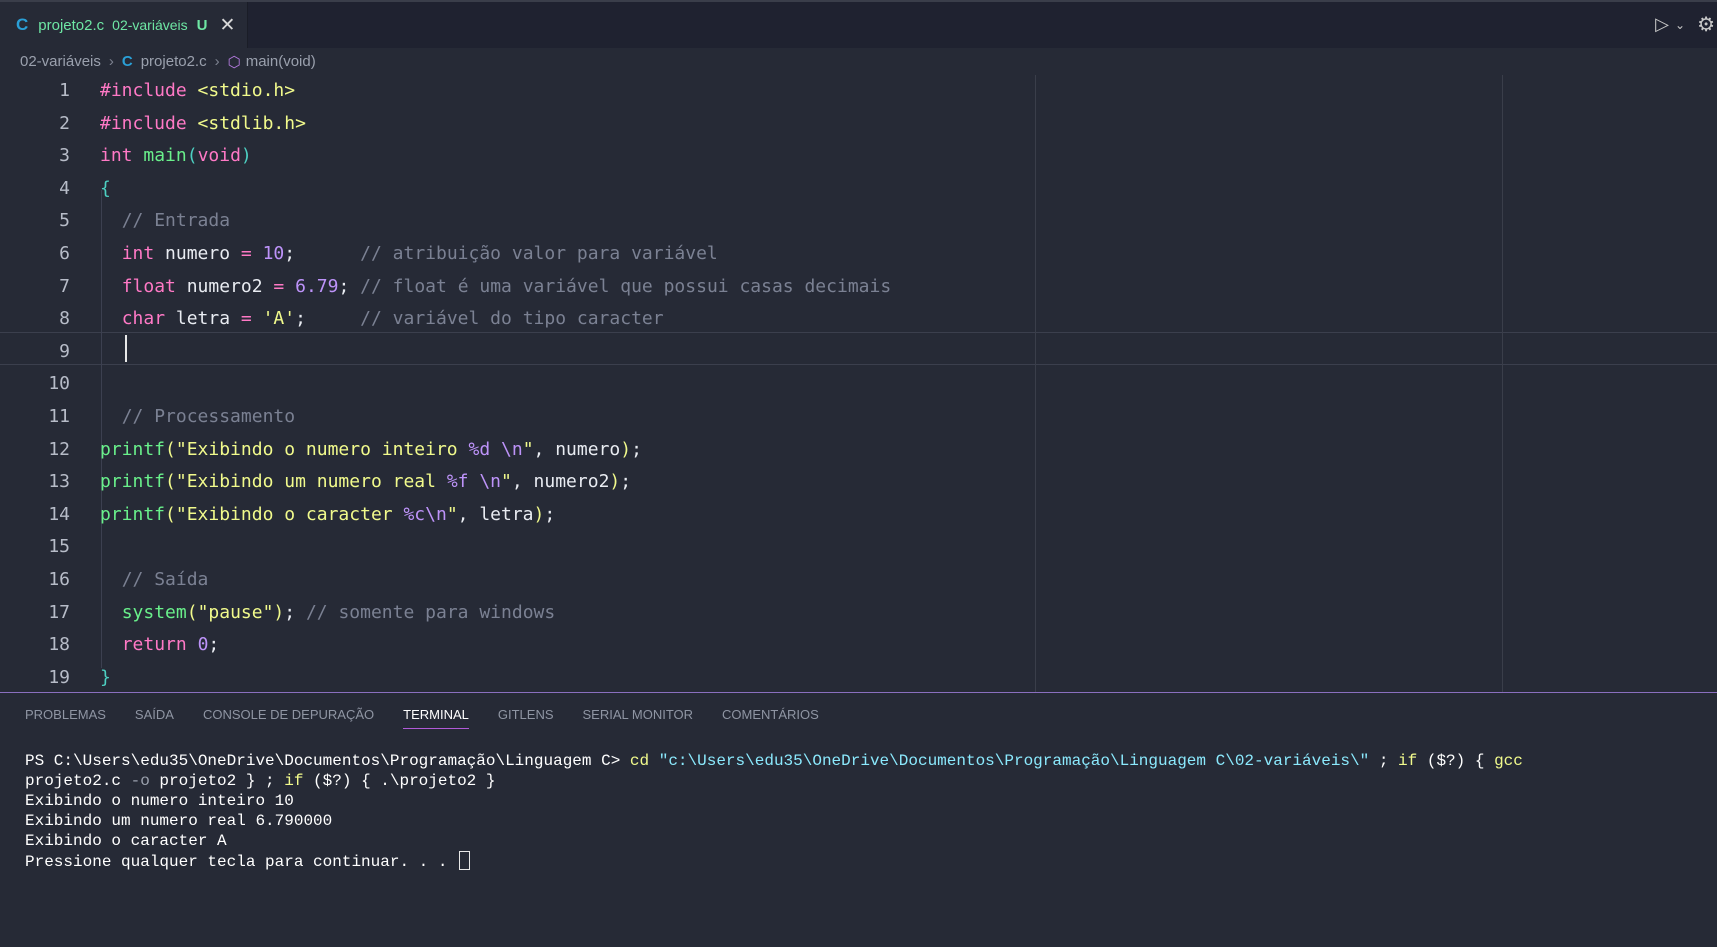 This screenshot has width=1717, height=947. I want to click on code-token: %f, so click(457, 482).